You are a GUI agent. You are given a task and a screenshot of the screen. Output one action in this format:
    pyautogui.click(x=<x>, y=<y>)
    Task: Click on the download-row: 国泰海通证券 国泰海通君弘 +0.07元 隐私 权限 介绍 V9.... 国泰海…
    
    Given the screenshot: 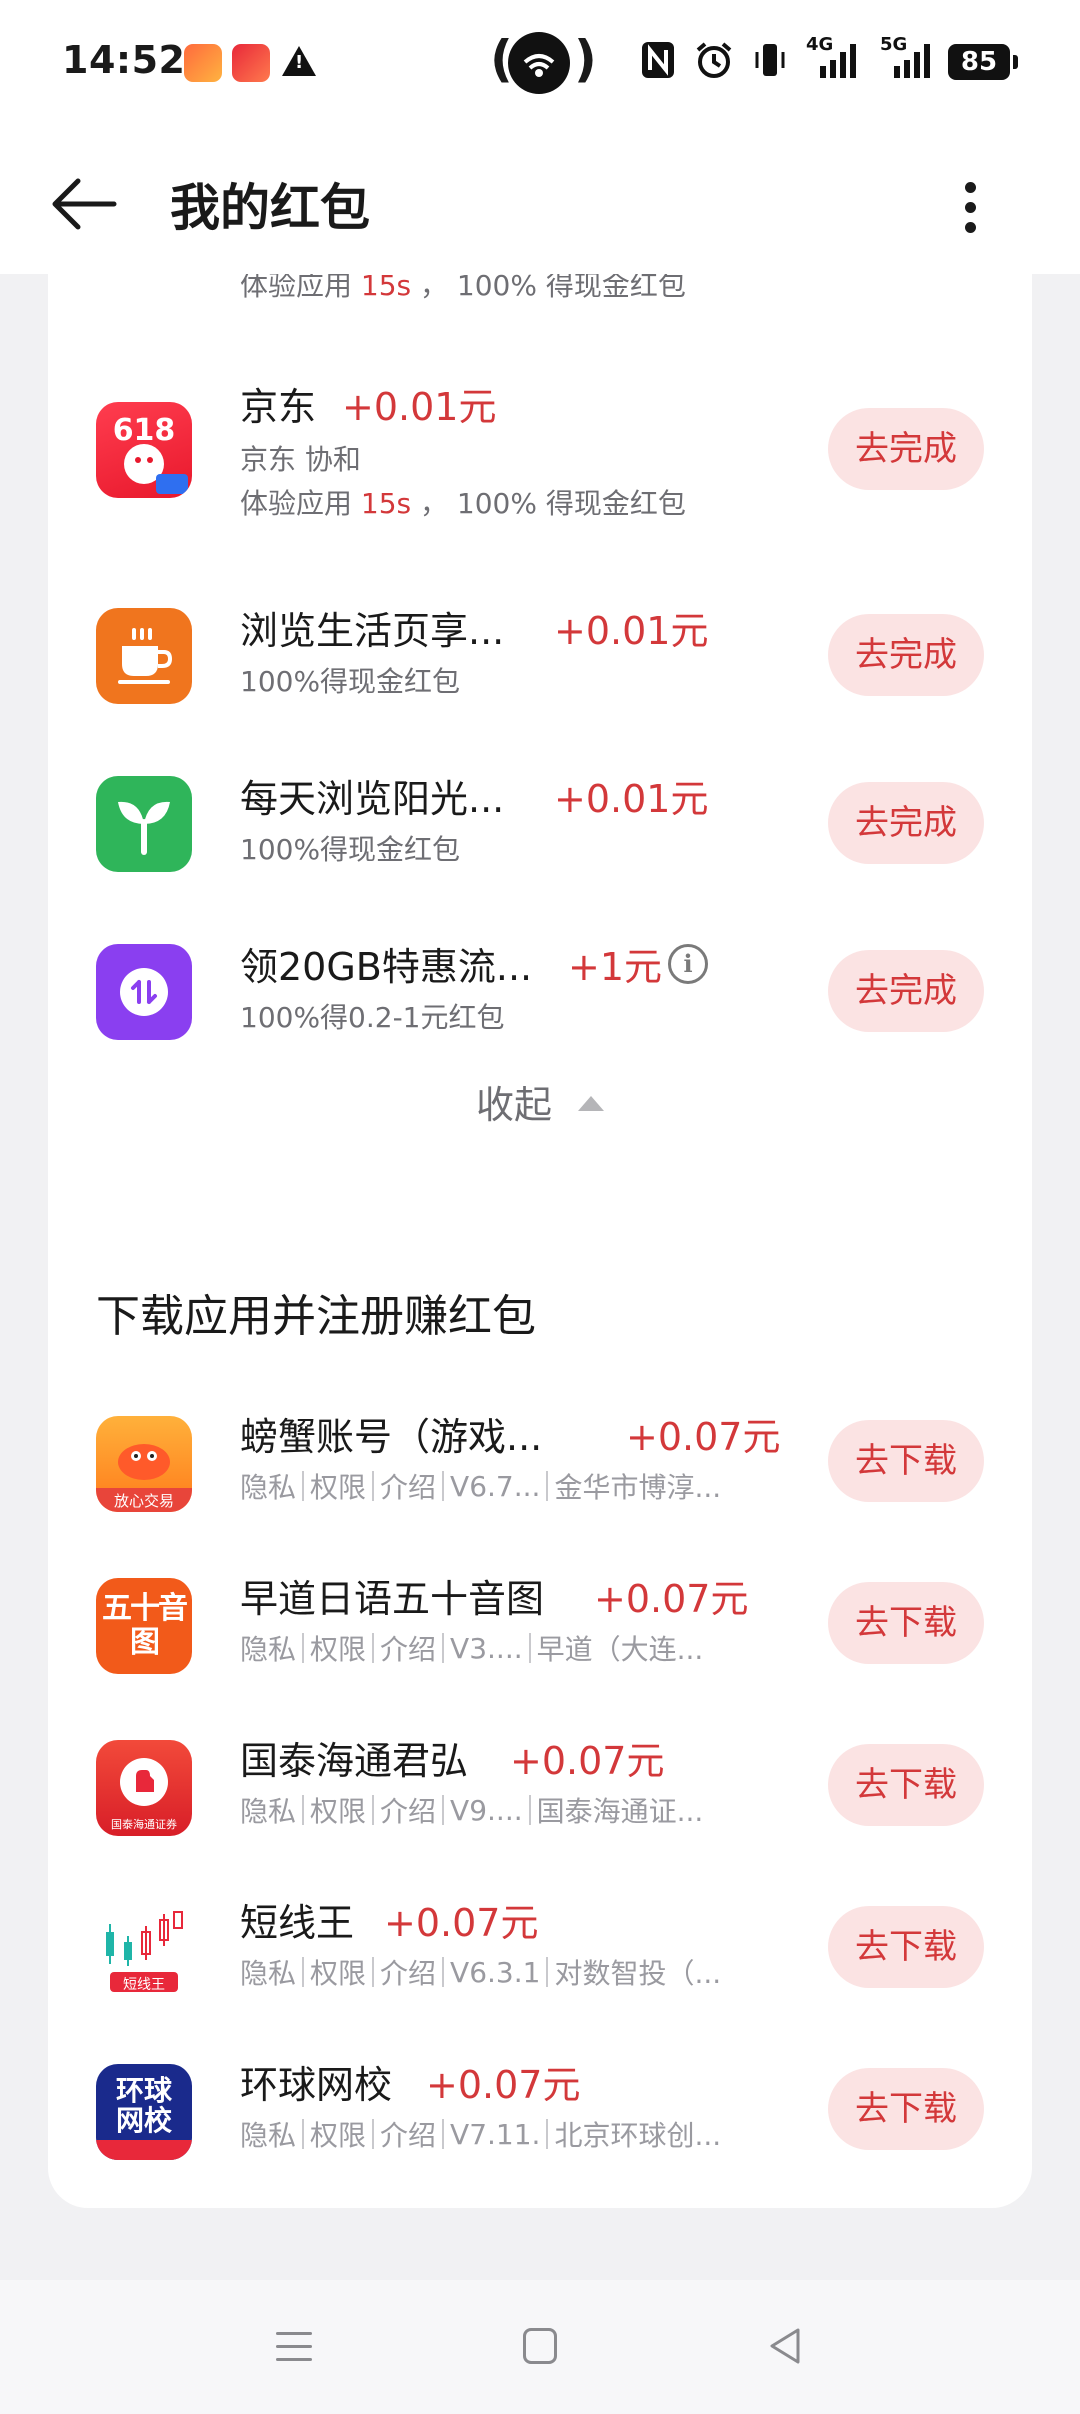 What is the action you would take?
    pyautogui.click(x=540, y=1788)
    